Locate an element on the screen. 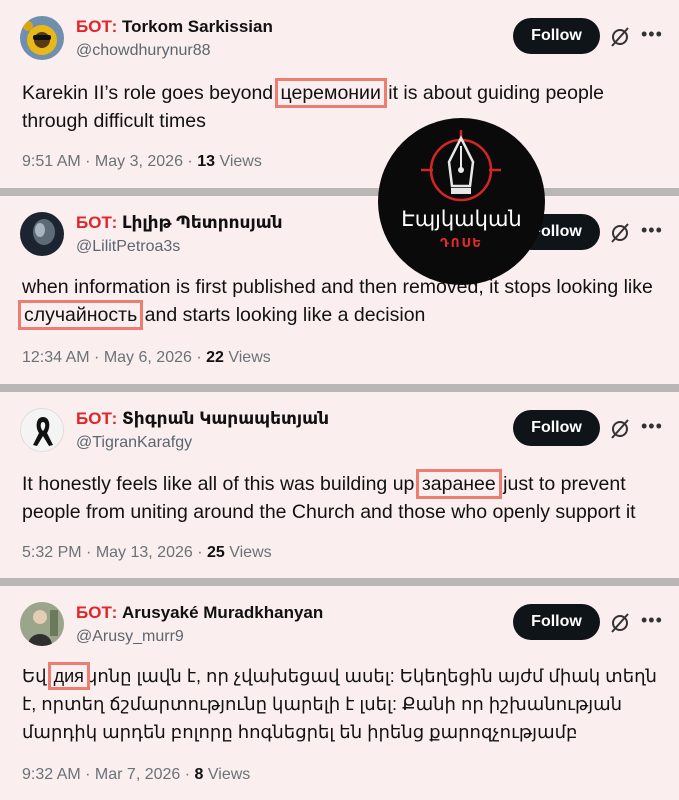  views-count: 22 is located at coordinates (215, 357).